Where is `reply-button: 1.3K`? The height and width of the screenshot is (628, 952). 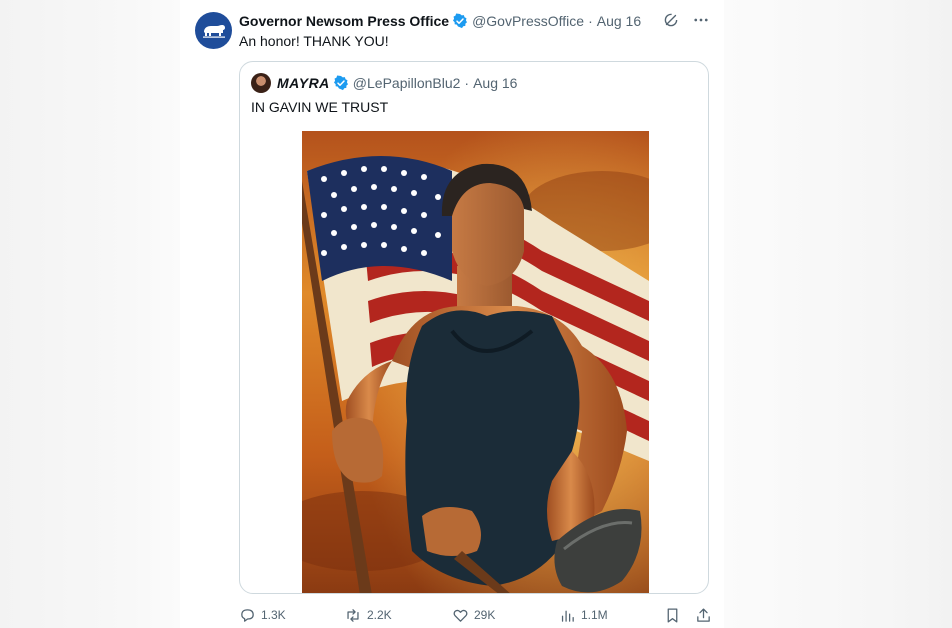 reply-button: 1.3K is located at coordinates (291, 615).